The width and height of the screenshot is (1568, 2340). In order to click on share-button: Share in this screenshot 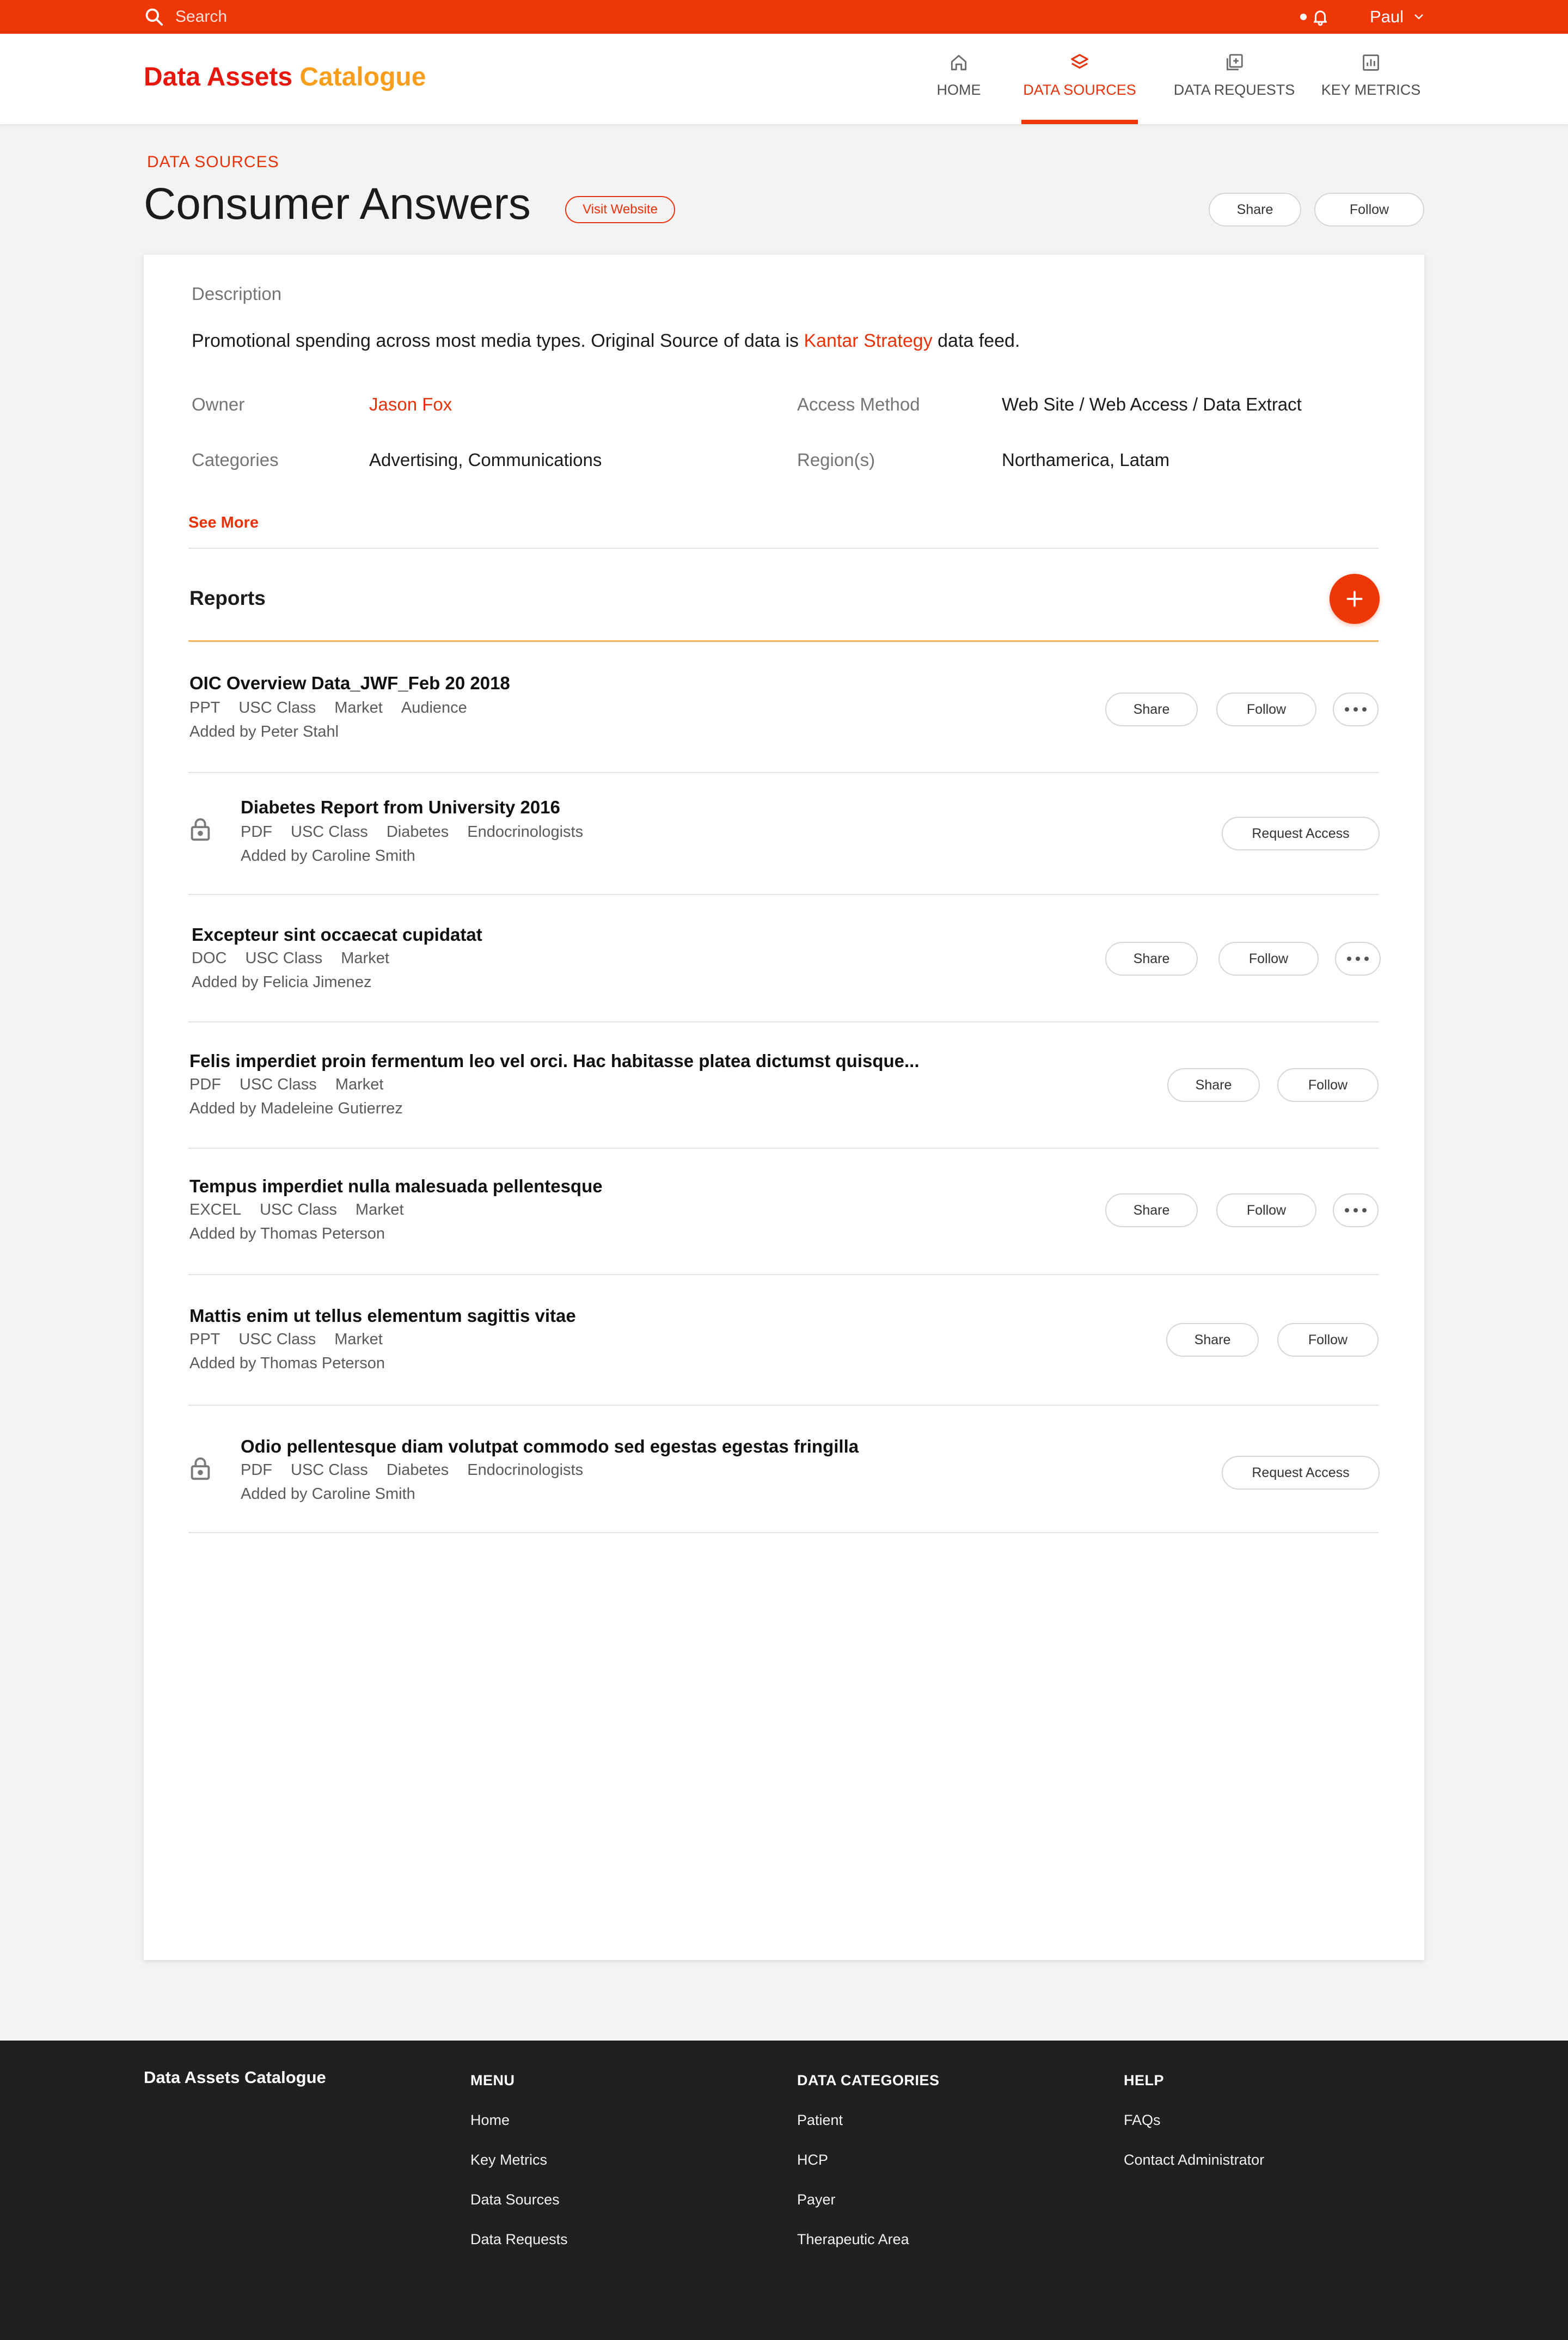, I will do `click(1255, 209)`.